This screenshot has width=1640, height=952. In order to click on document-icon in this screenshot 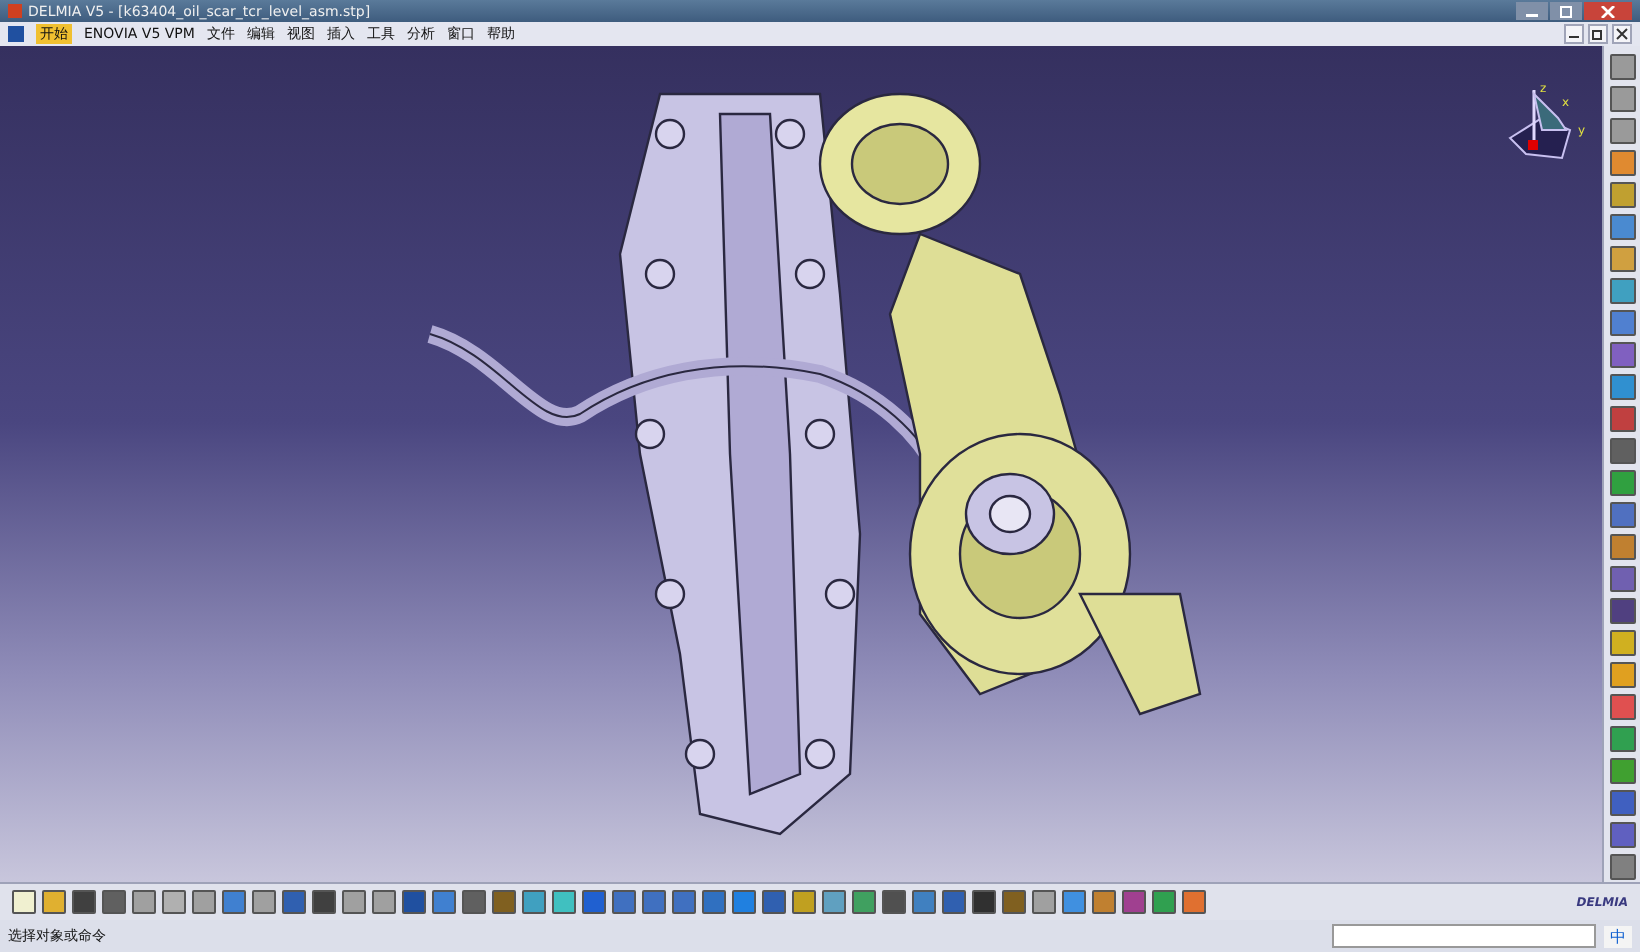, I will do `click(16, 34)`.